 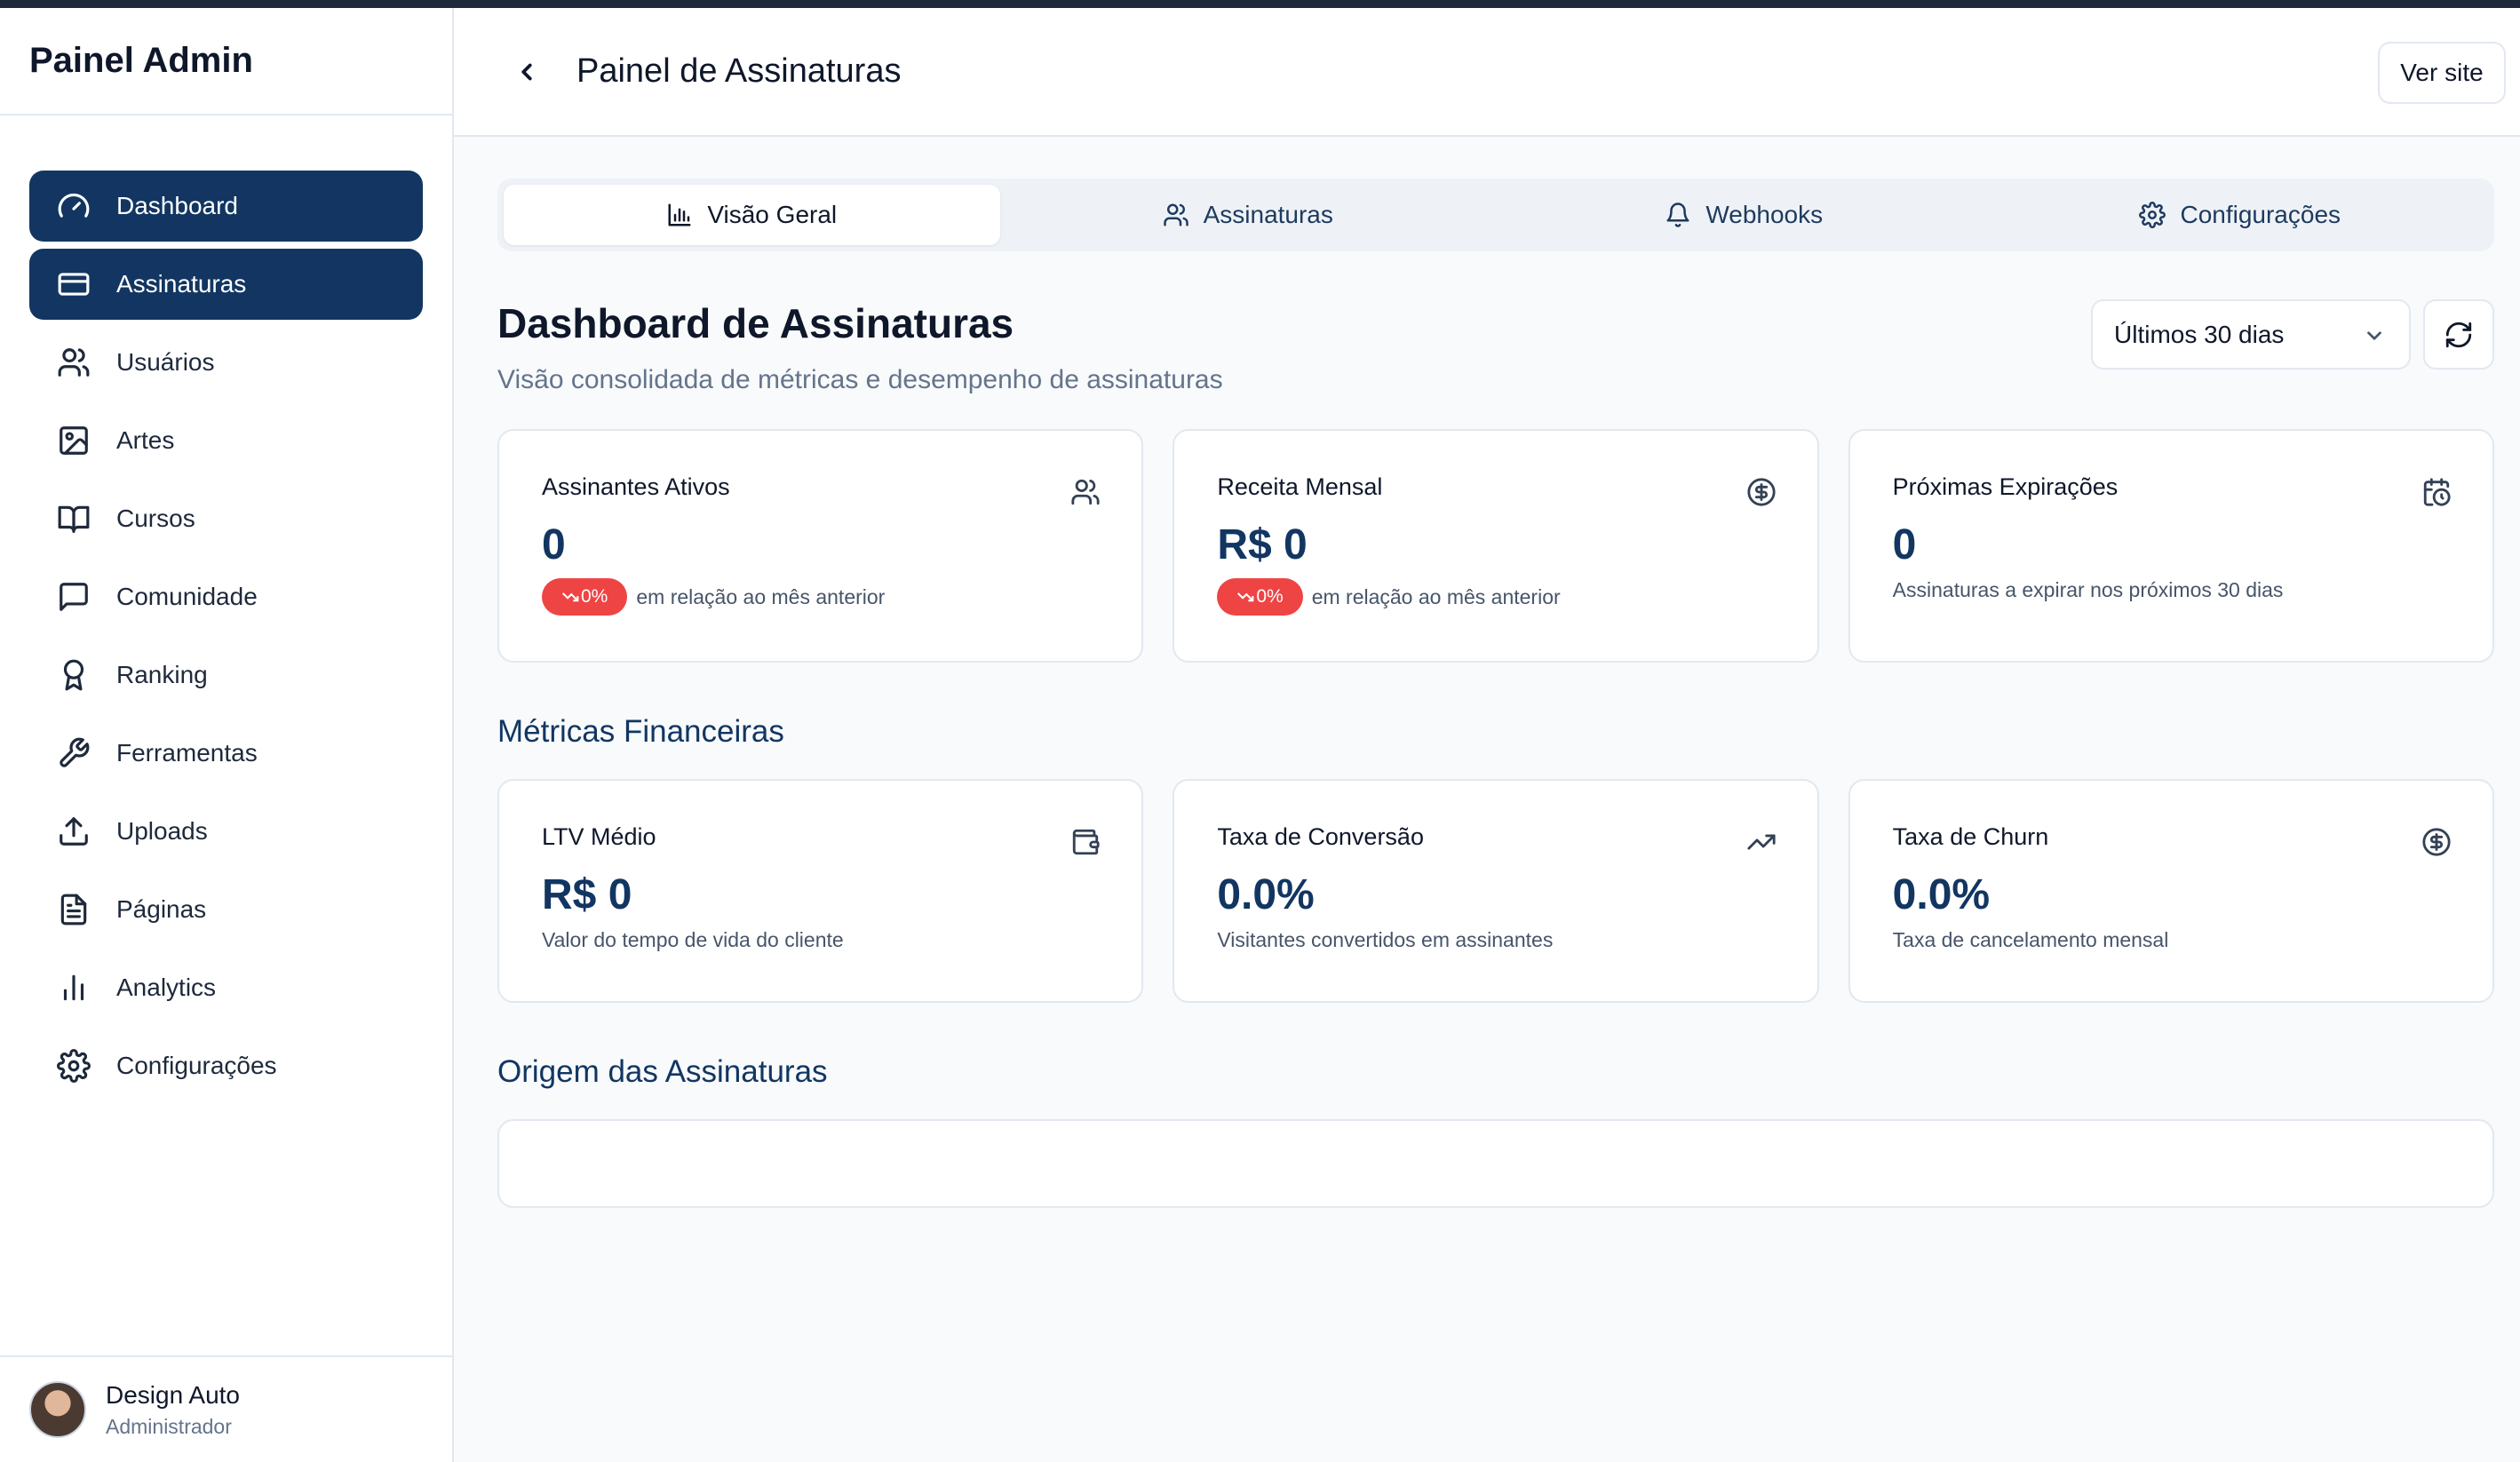 What do you see at coordinates (1677, 215) in the screenshot?
I see `bell-icon` at bounding box center [1677, 215].